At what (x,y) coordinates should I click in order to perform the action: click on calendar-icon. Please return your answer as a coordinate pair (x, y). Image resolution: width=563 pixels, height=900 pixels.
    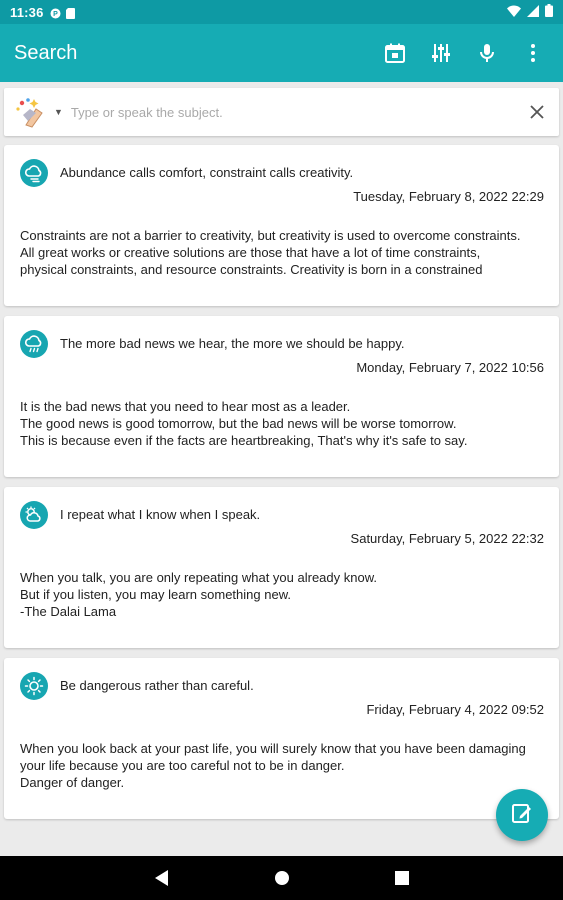
    Looking at the image, I should click on (395, 53).